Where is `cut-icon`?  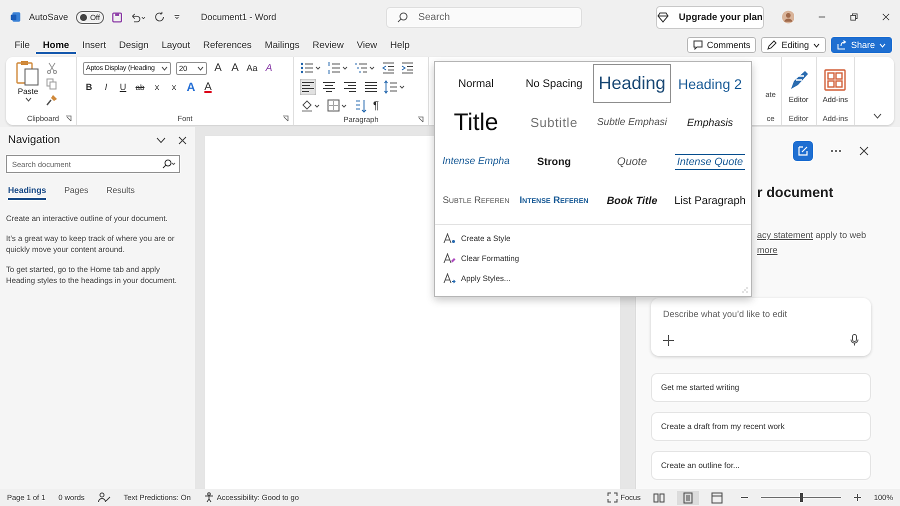 cut-icon is located at coordinates (52, 68).